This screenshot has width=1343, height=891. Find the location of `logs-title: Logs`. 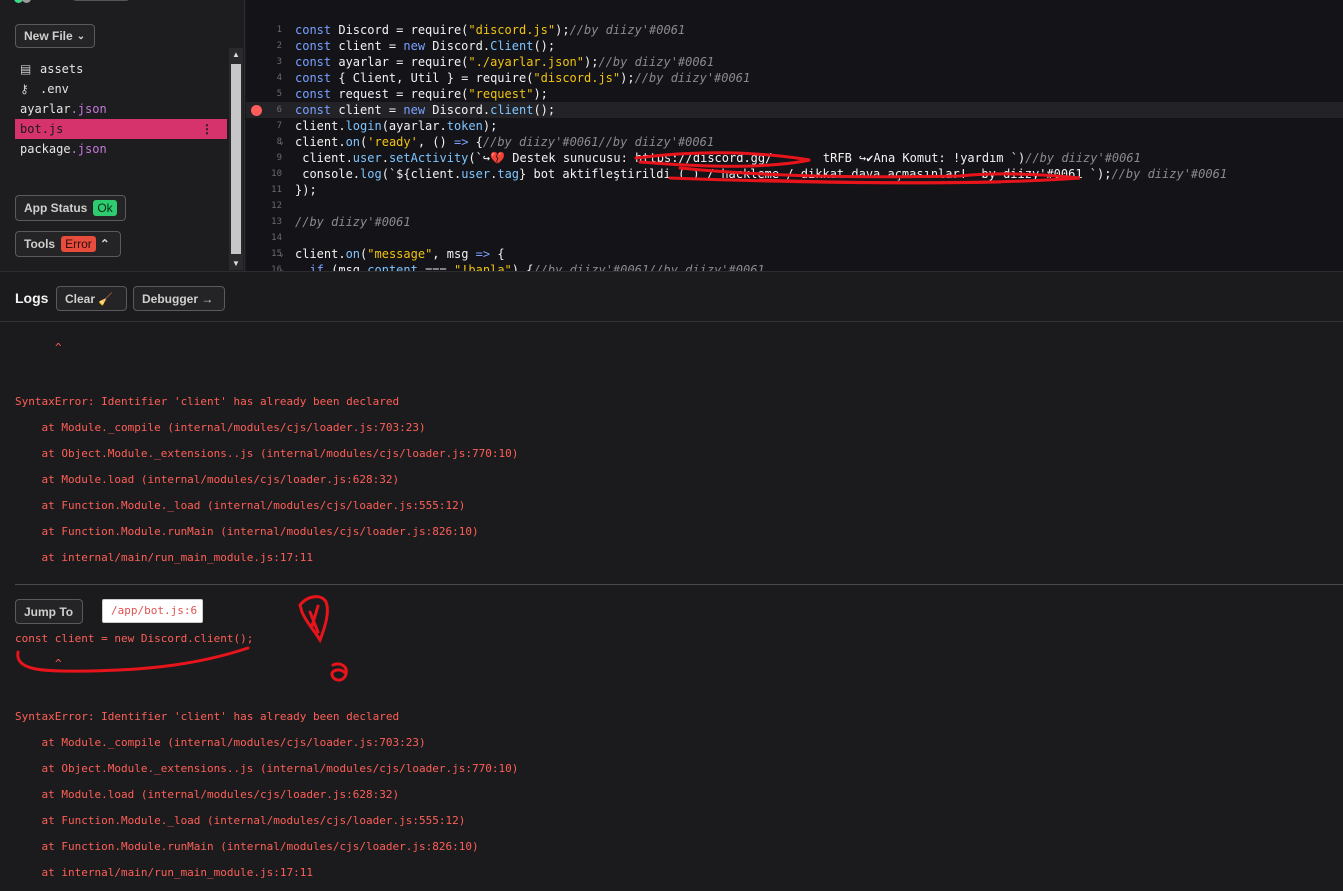

logs-title: Logs is located at coordinates (32, 298).